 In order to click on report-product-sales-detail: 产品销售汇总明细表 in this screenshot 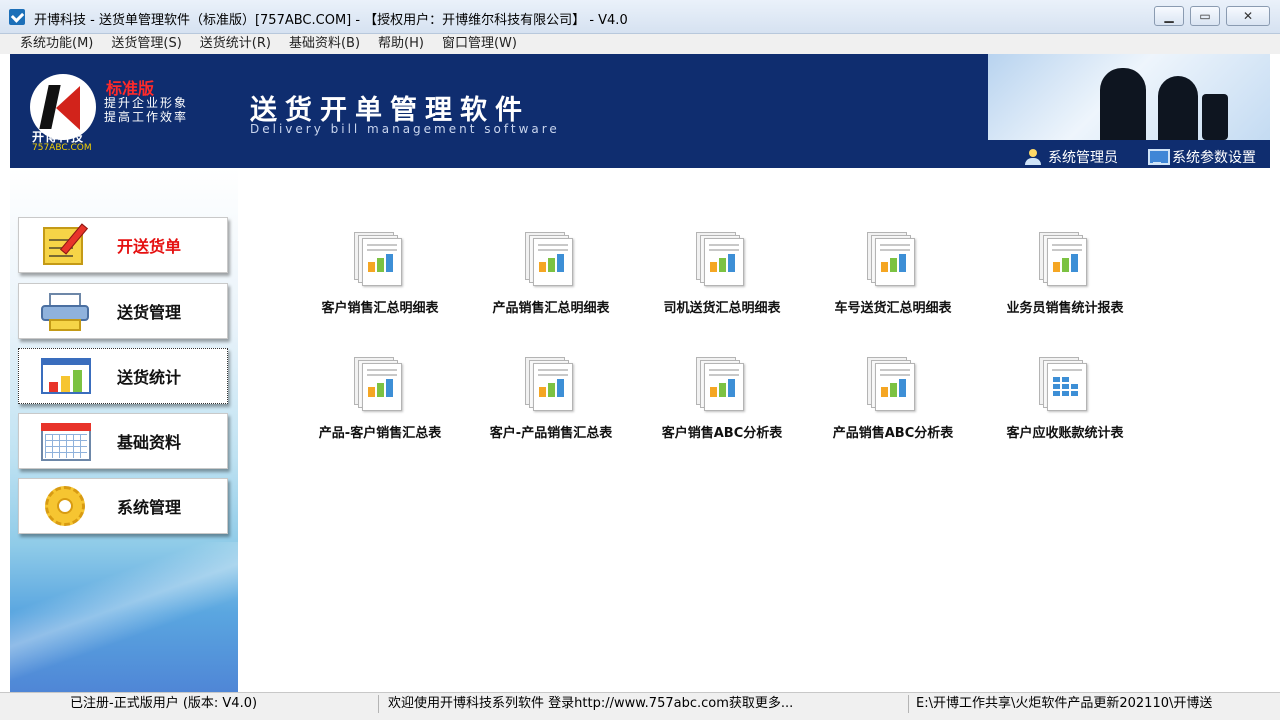, I will do `click(551, 280)`.